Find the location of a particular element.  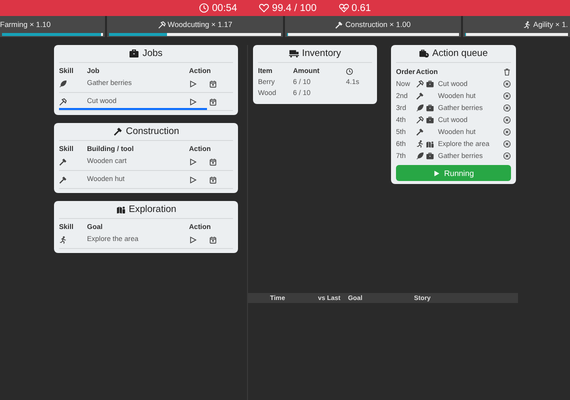

card-title: Inventory is located at coordinates (322, 53).